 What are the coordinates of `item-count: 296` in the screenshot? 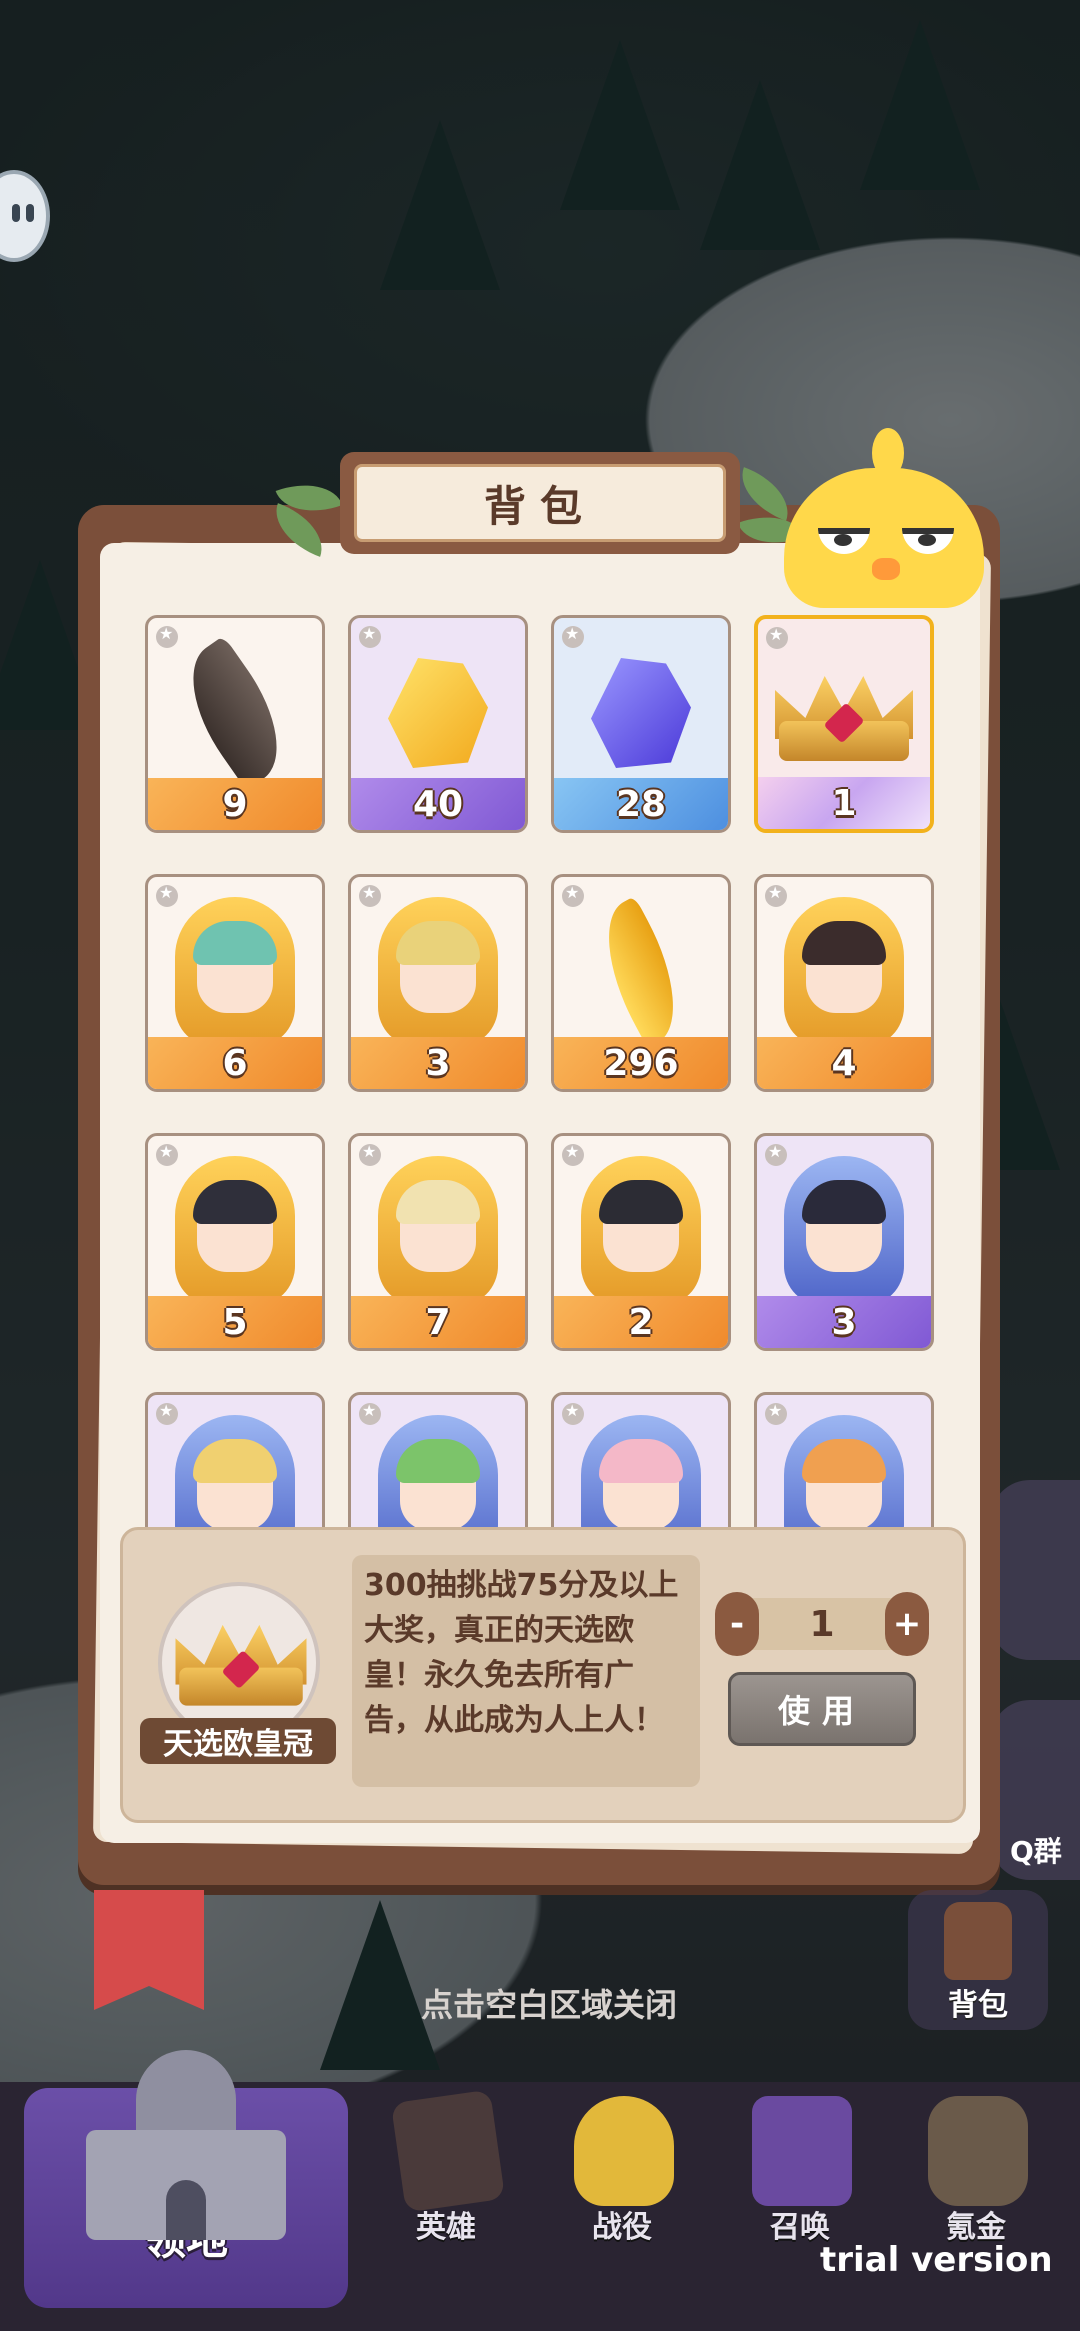 It's located at (641, 1063).